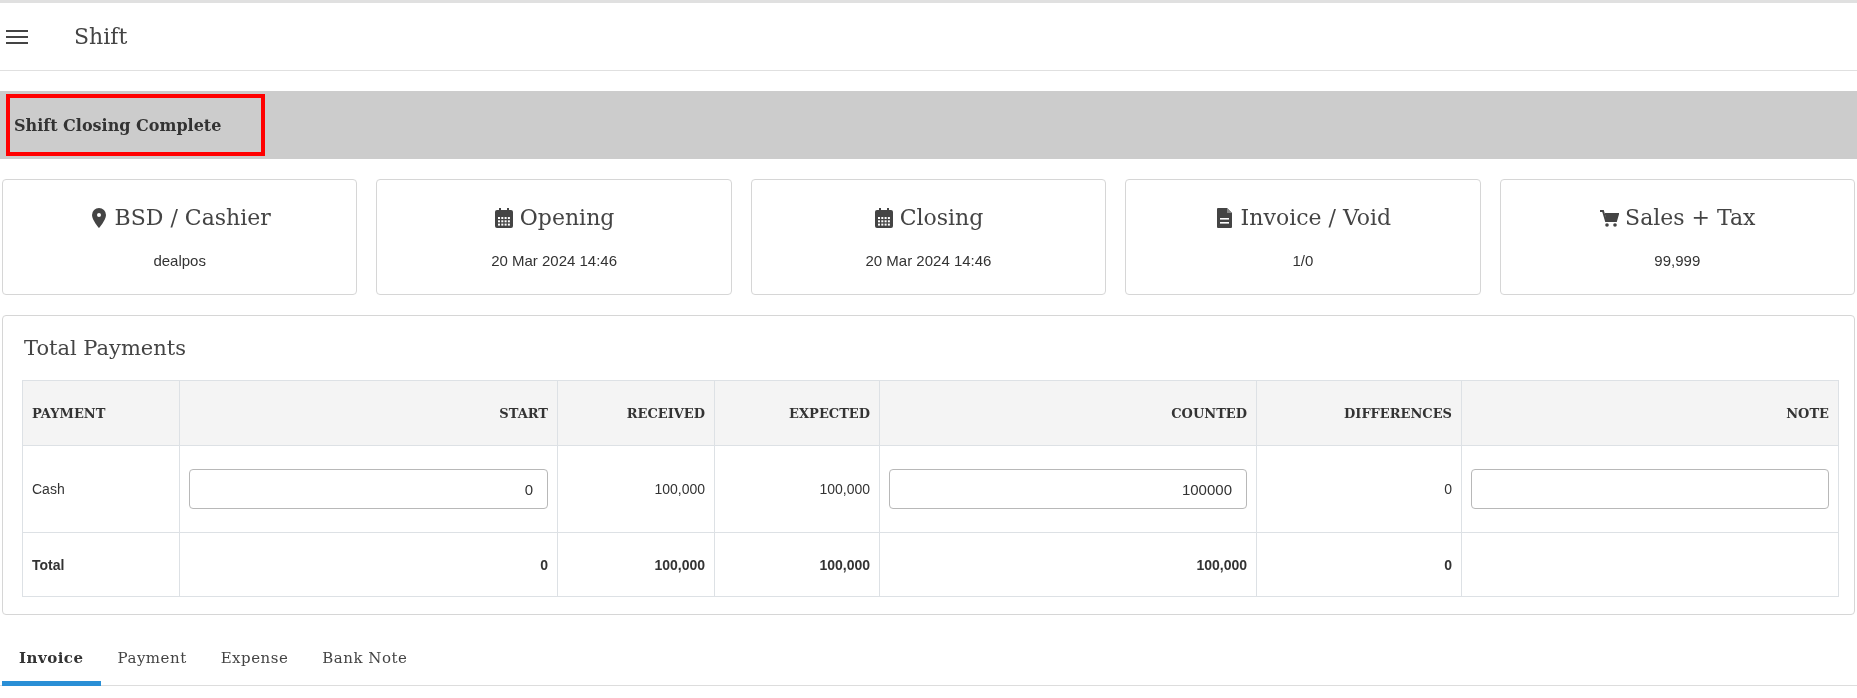 The image size is (1857, 698). Describe the element at coordinates (1650, 413) in the screenshot. I see `column-header: NOTE` at that location.